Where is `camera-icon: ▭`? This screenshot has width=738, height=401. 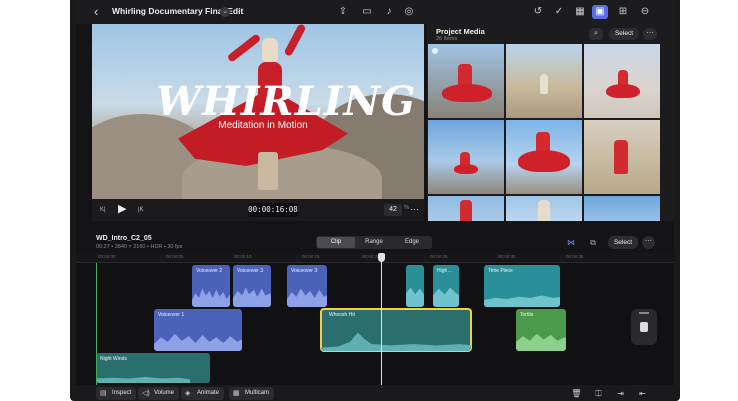 camera-icon: ▭ is located at coordinates (367, 12).